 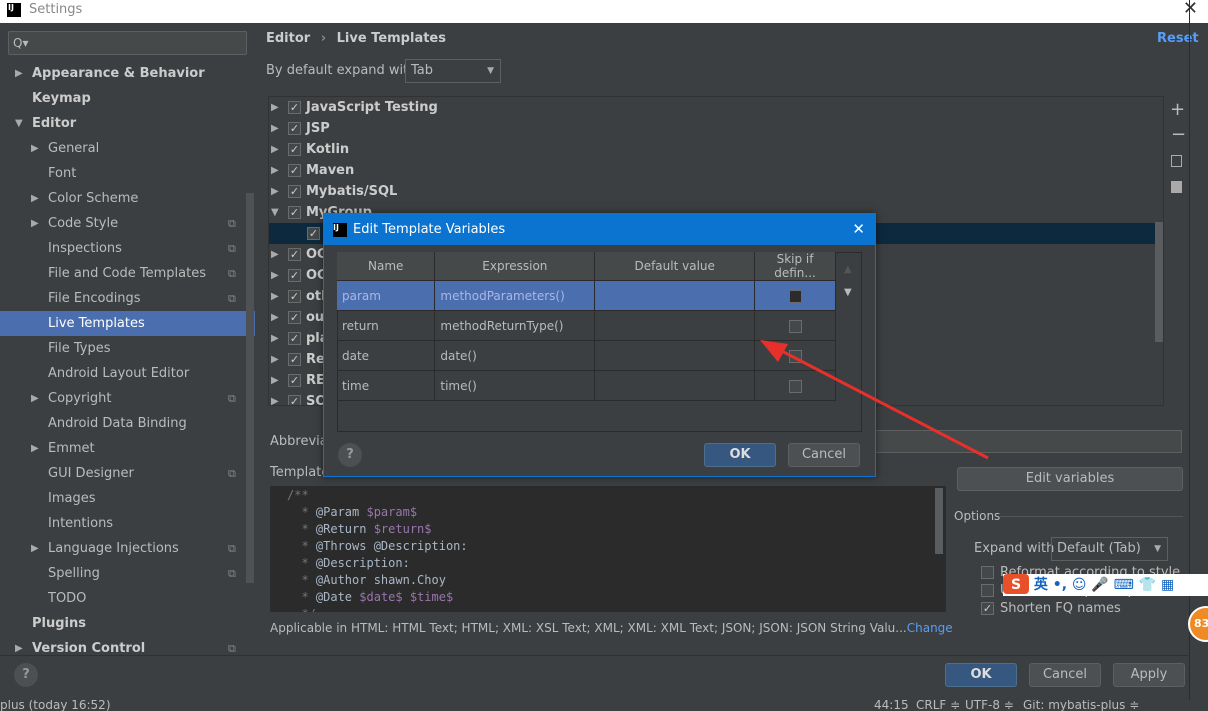 What do you see at coordinates (127, 123) in the screenshot?
I see `sidebar-item-editor: ▼ Editor` at bounding box center [127, 123].